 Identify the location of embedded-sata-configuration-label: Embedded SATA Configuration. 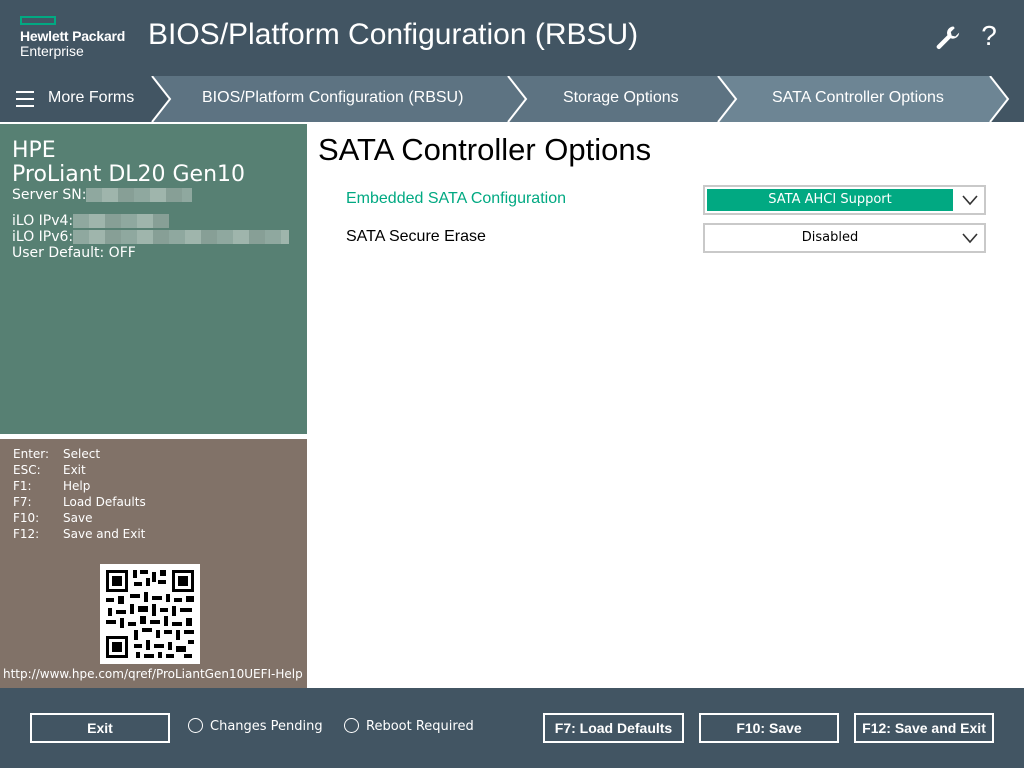
(456, 199).